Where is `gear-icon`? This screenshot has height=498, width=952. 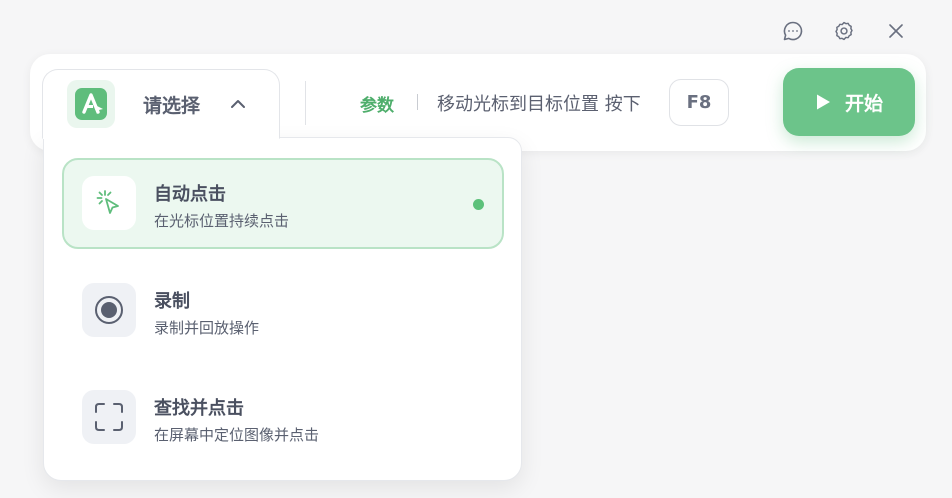 gear-icon is located at coordinates (844, 31).